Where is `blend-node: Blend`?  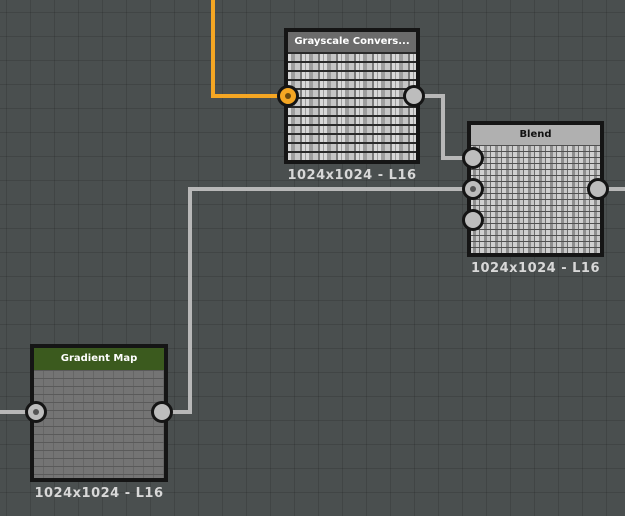
blend-node: Blend is located at coordinates (535, 189).